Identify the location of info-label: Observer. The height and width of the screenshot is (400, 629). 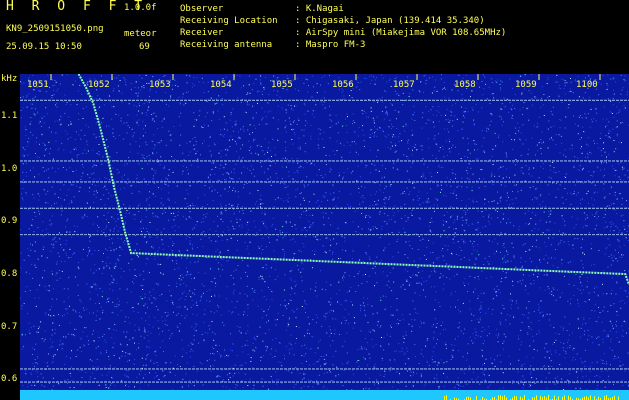
(202, 9).